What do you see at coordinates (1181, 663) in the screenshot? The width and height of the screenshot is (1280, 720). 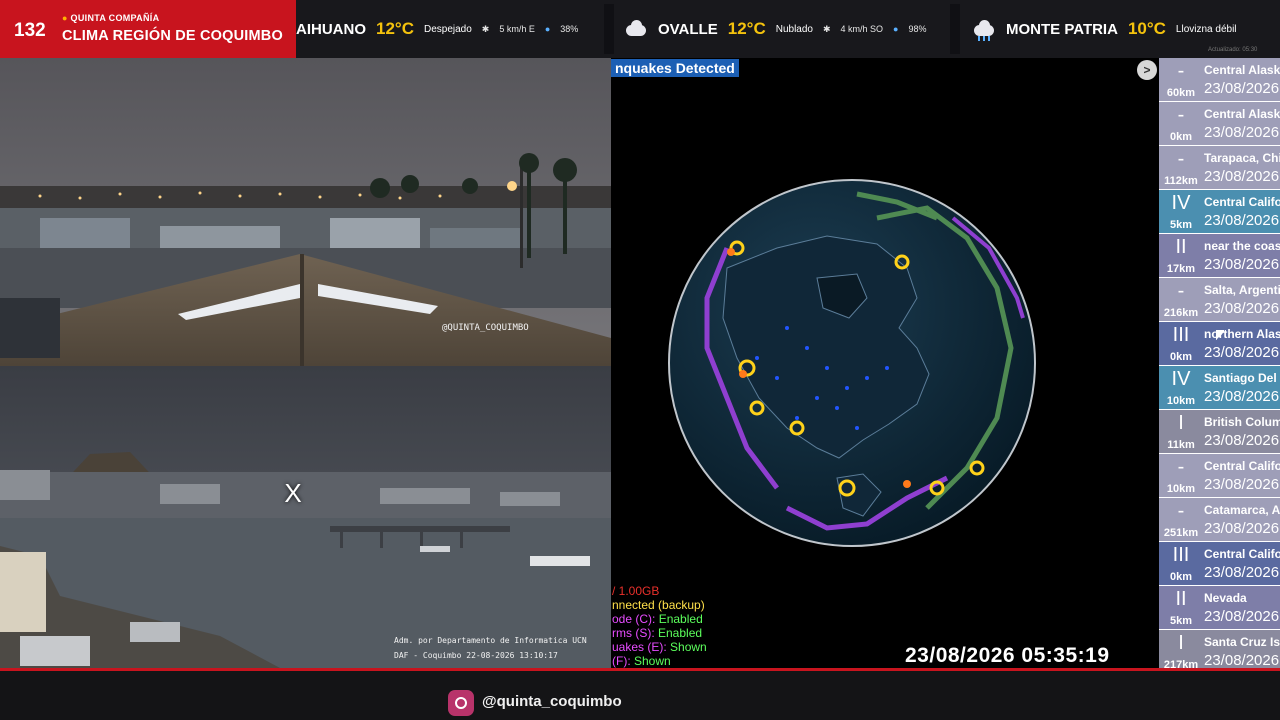 I see `quake-distance: 217km` at bounding box center [1181, 663].